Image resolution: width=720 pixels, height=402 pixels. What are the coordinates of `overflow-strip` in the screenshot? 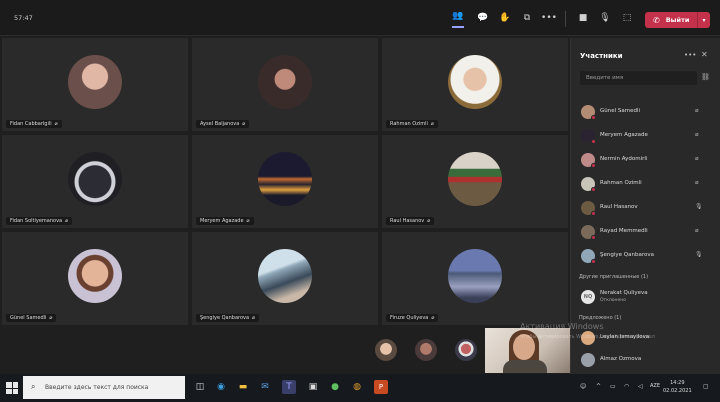 It's located at (285, 352).